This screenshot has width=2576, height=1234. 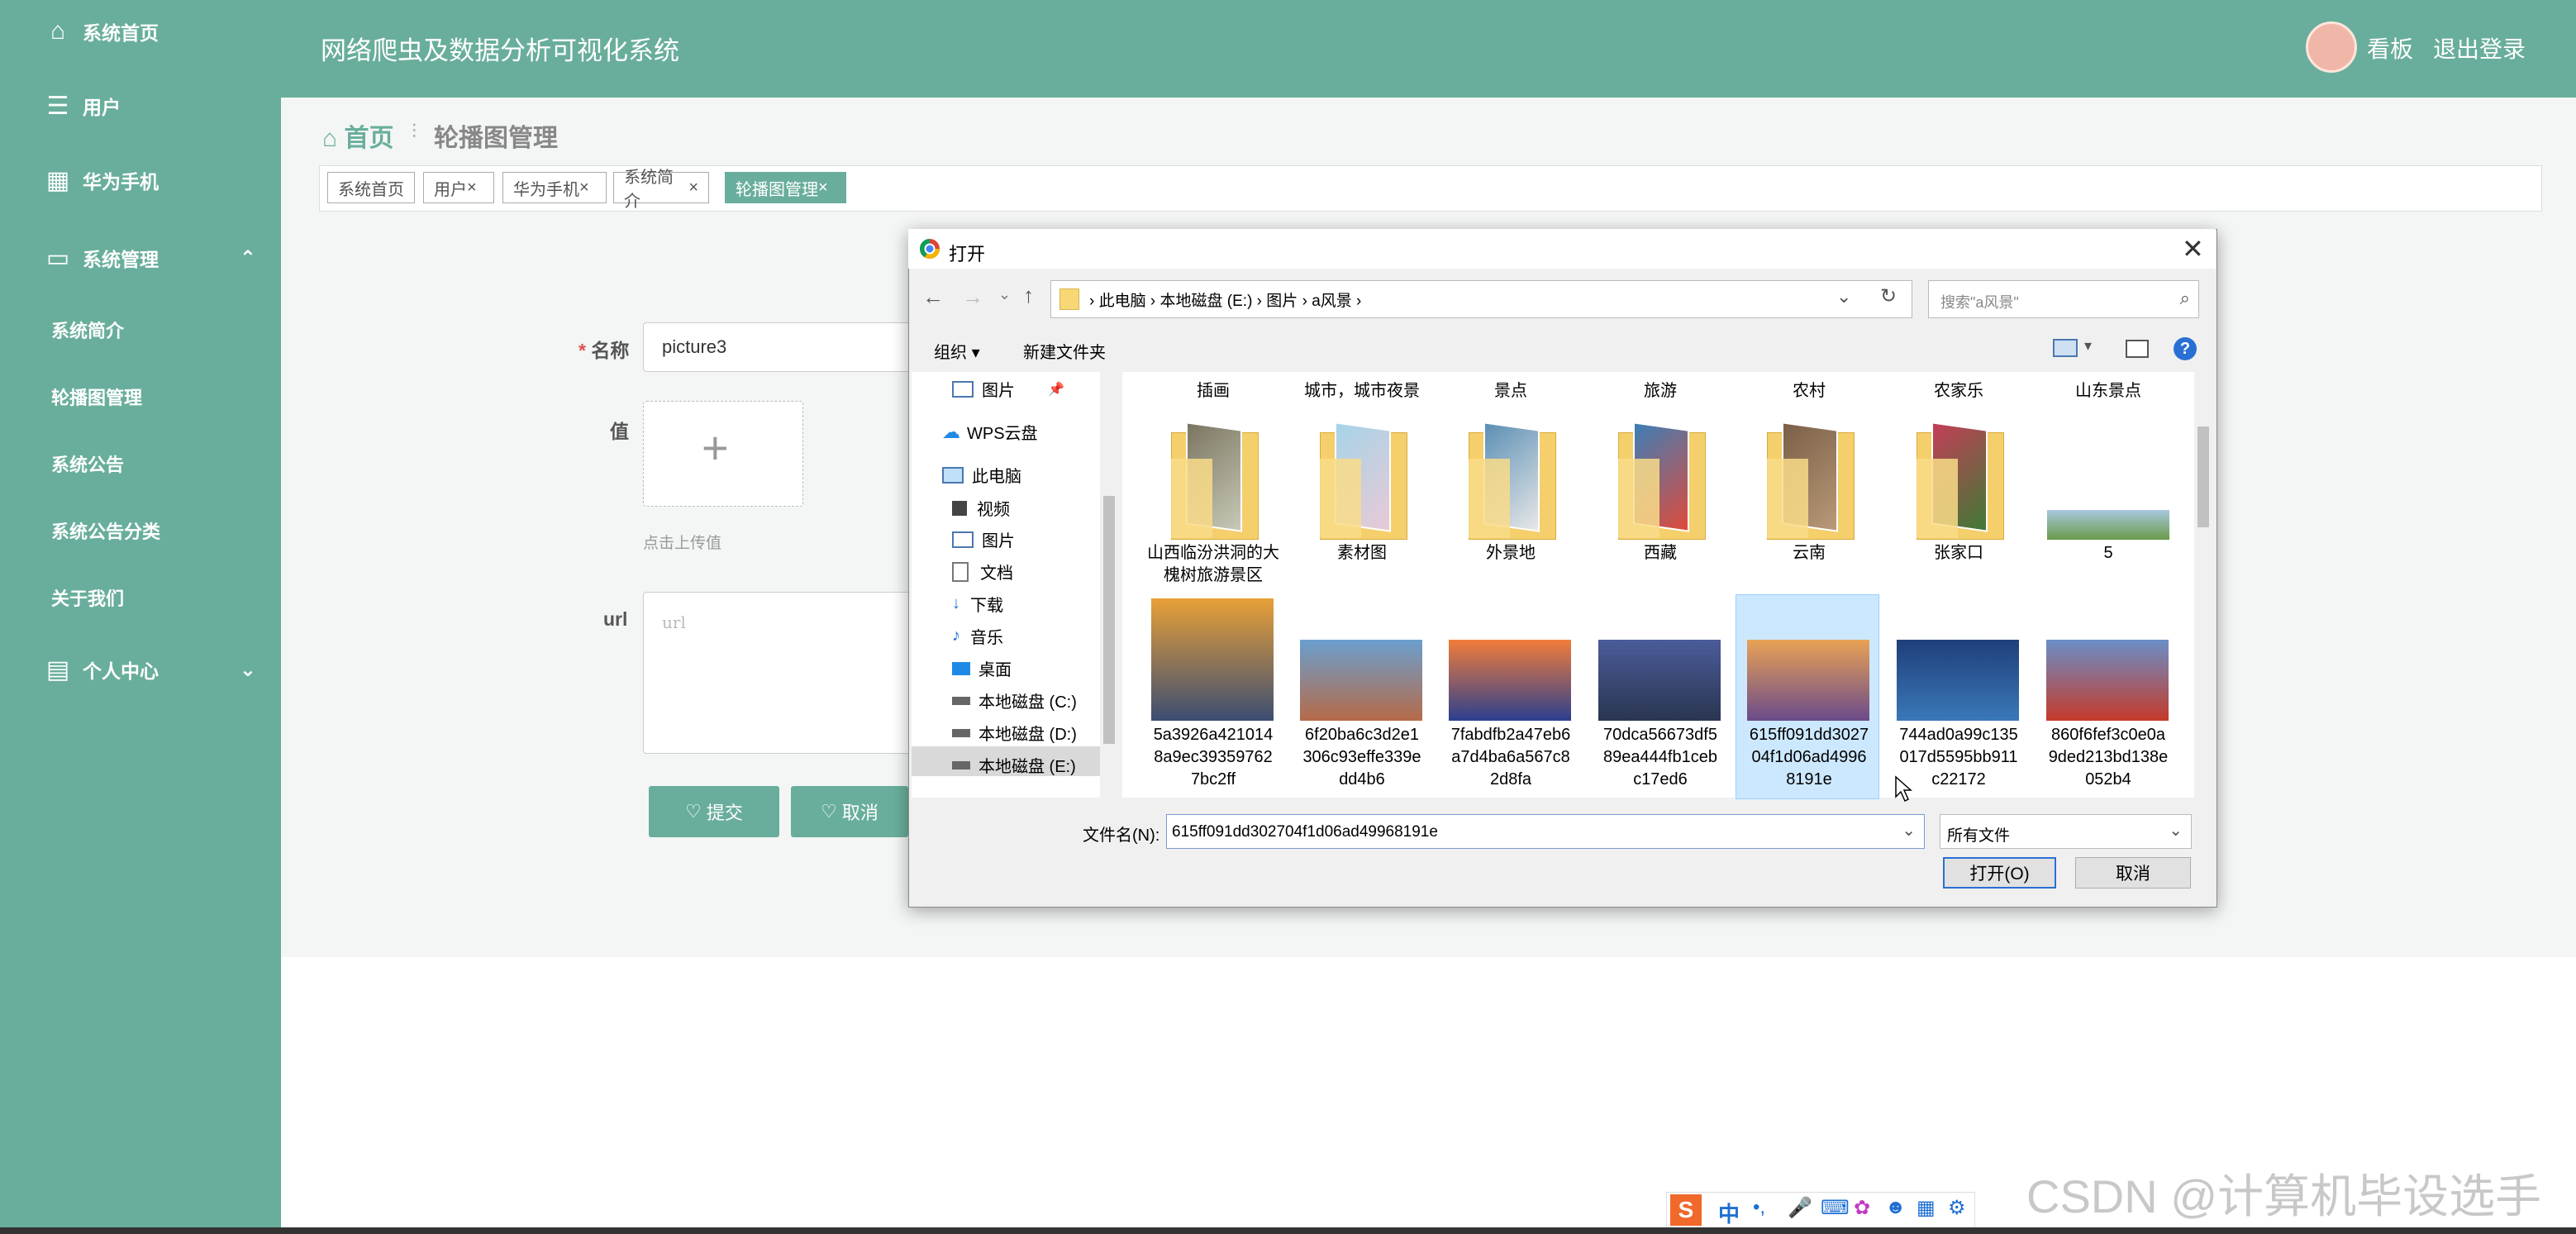 I want to click on keyboard-icon: ⌨, so click(x=1836, y=1208).